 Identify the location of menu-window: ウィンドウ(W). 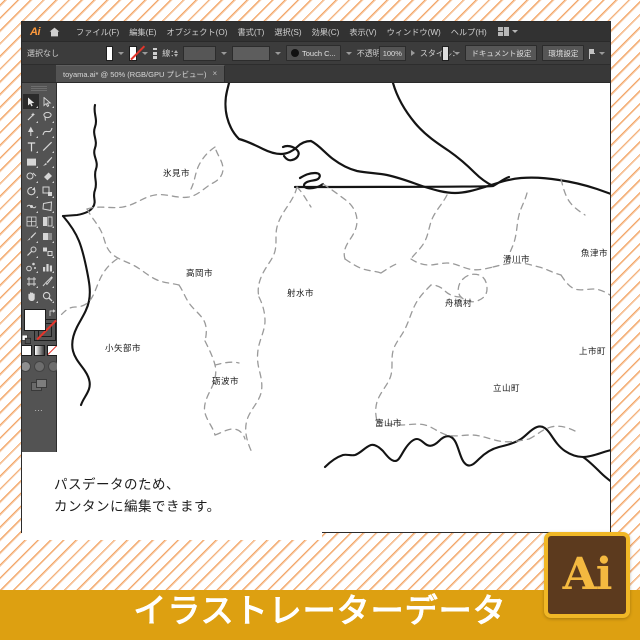
(414, 32).